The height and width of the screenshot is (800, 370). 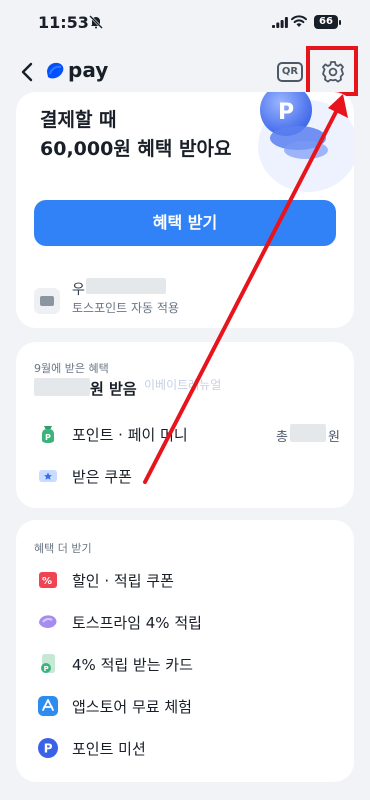 I want to click on row-label-prime: 토스프라임 4% 적립, so click(x=137, y=623).